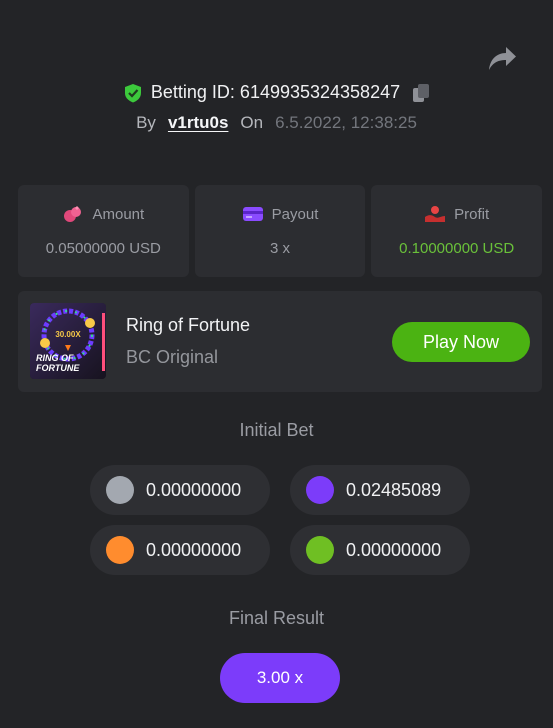 The height and width of the screenshot is (728, 553). What do you see at coordinates (146, 122) in the screenshot?
I see `by-label: By` at bounding box center [146, 122].